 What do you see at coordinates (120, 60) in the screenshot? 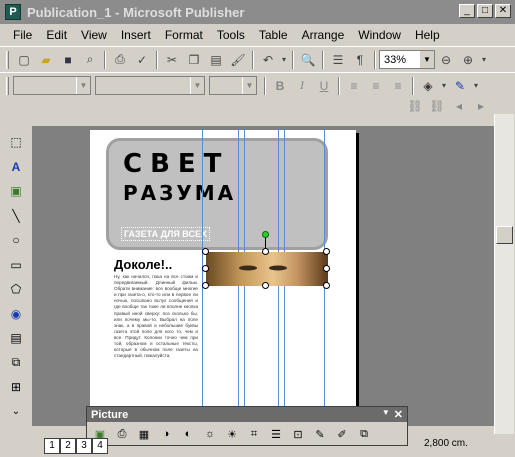
I see `print-icon: ⎙` at bounding box center [120, 60].